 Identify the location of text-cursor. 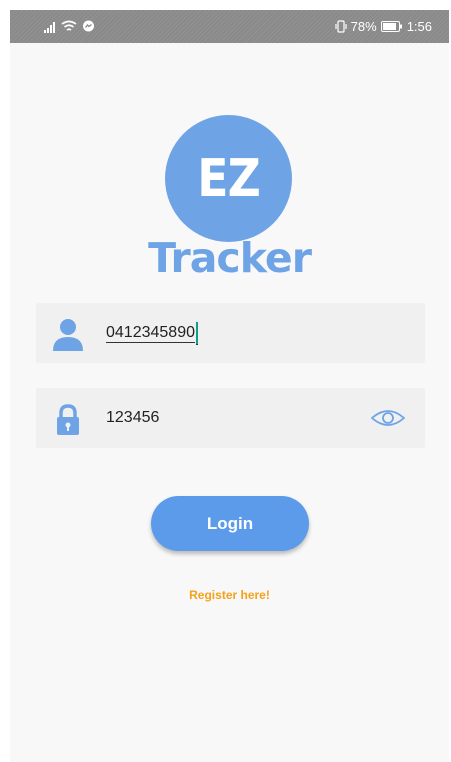
(196, 333).